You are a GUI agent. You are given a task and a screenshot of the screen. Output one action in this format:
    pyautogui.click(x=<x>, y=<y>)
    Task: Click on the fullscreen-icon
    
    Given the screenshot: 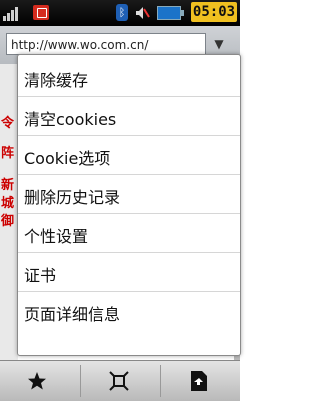 What is the action you would take?
    pyautogui.click(x=119, y=381)
    